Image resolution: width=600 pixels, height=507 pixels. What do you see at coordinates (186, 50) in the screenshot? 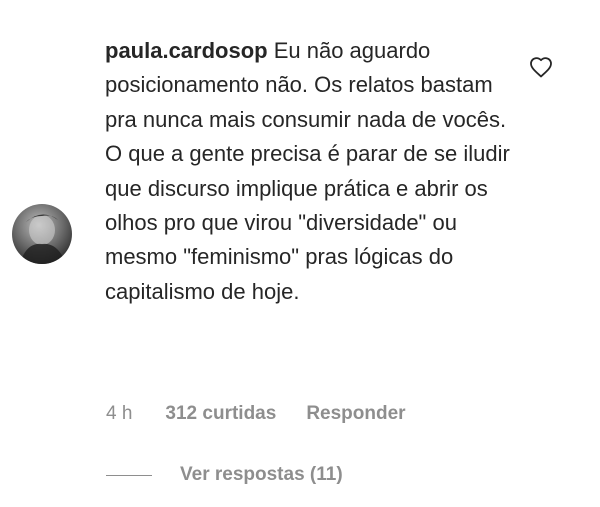
I see `comment-username: paula.cardosop` at bounding box center [186, 50].